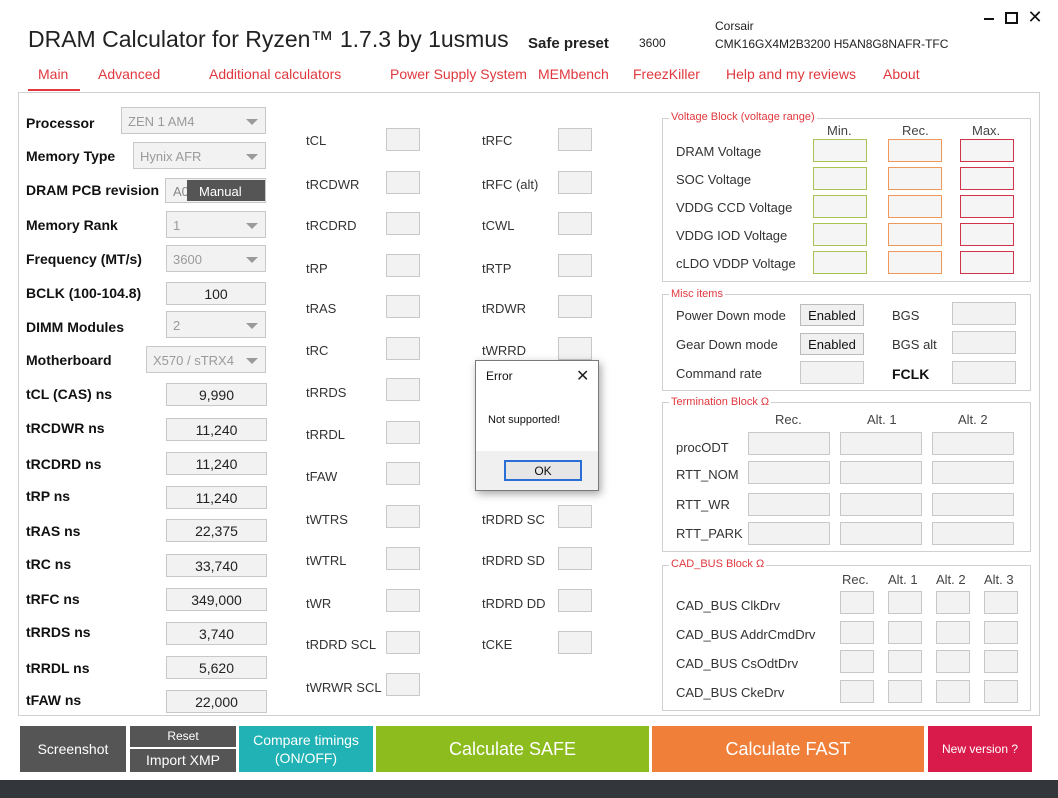 The height and width of the screenshot is (798, 1058). Describe the element at coordinates (788, 749) in the screenshot. I see `calculate-fast-button: Calculate FAST` at that location.